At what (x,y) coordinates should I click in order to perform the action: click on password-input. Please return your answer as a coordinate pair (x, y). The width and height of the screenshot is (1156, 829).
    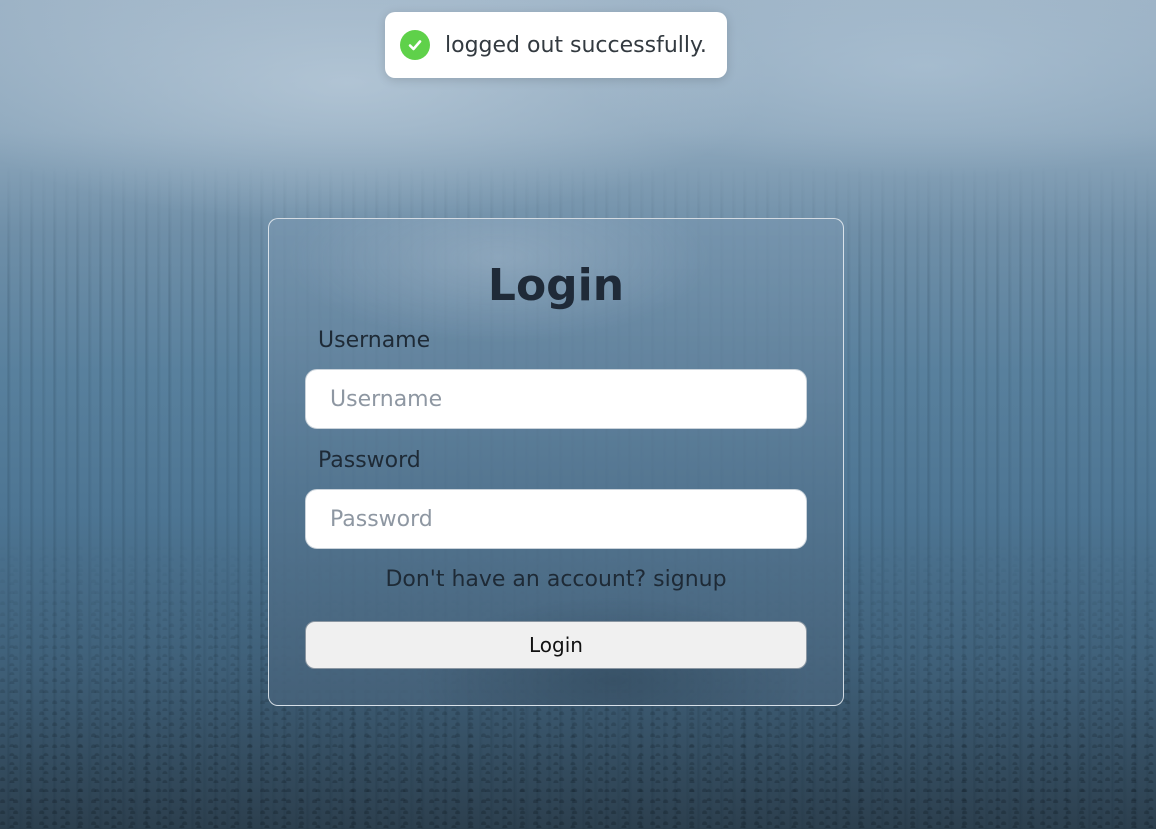
    Looking at the image, I should click on (556, 519).